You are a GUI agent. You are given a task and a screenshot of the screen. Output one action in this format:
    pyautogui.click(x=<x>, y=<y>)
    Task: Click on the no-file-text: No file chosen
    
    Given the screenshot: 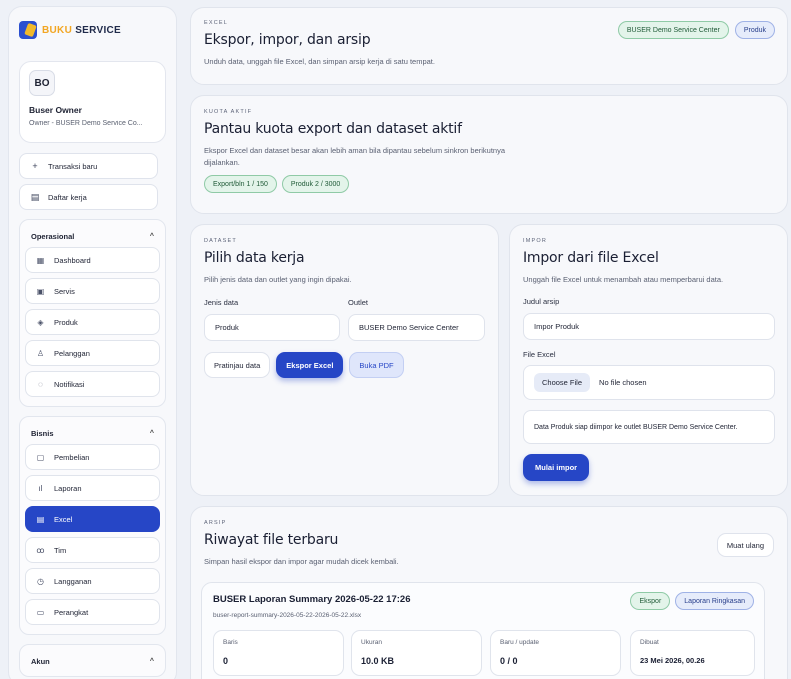 What is the action you would take?
    pyautogui.click(x=623, y=382)
    